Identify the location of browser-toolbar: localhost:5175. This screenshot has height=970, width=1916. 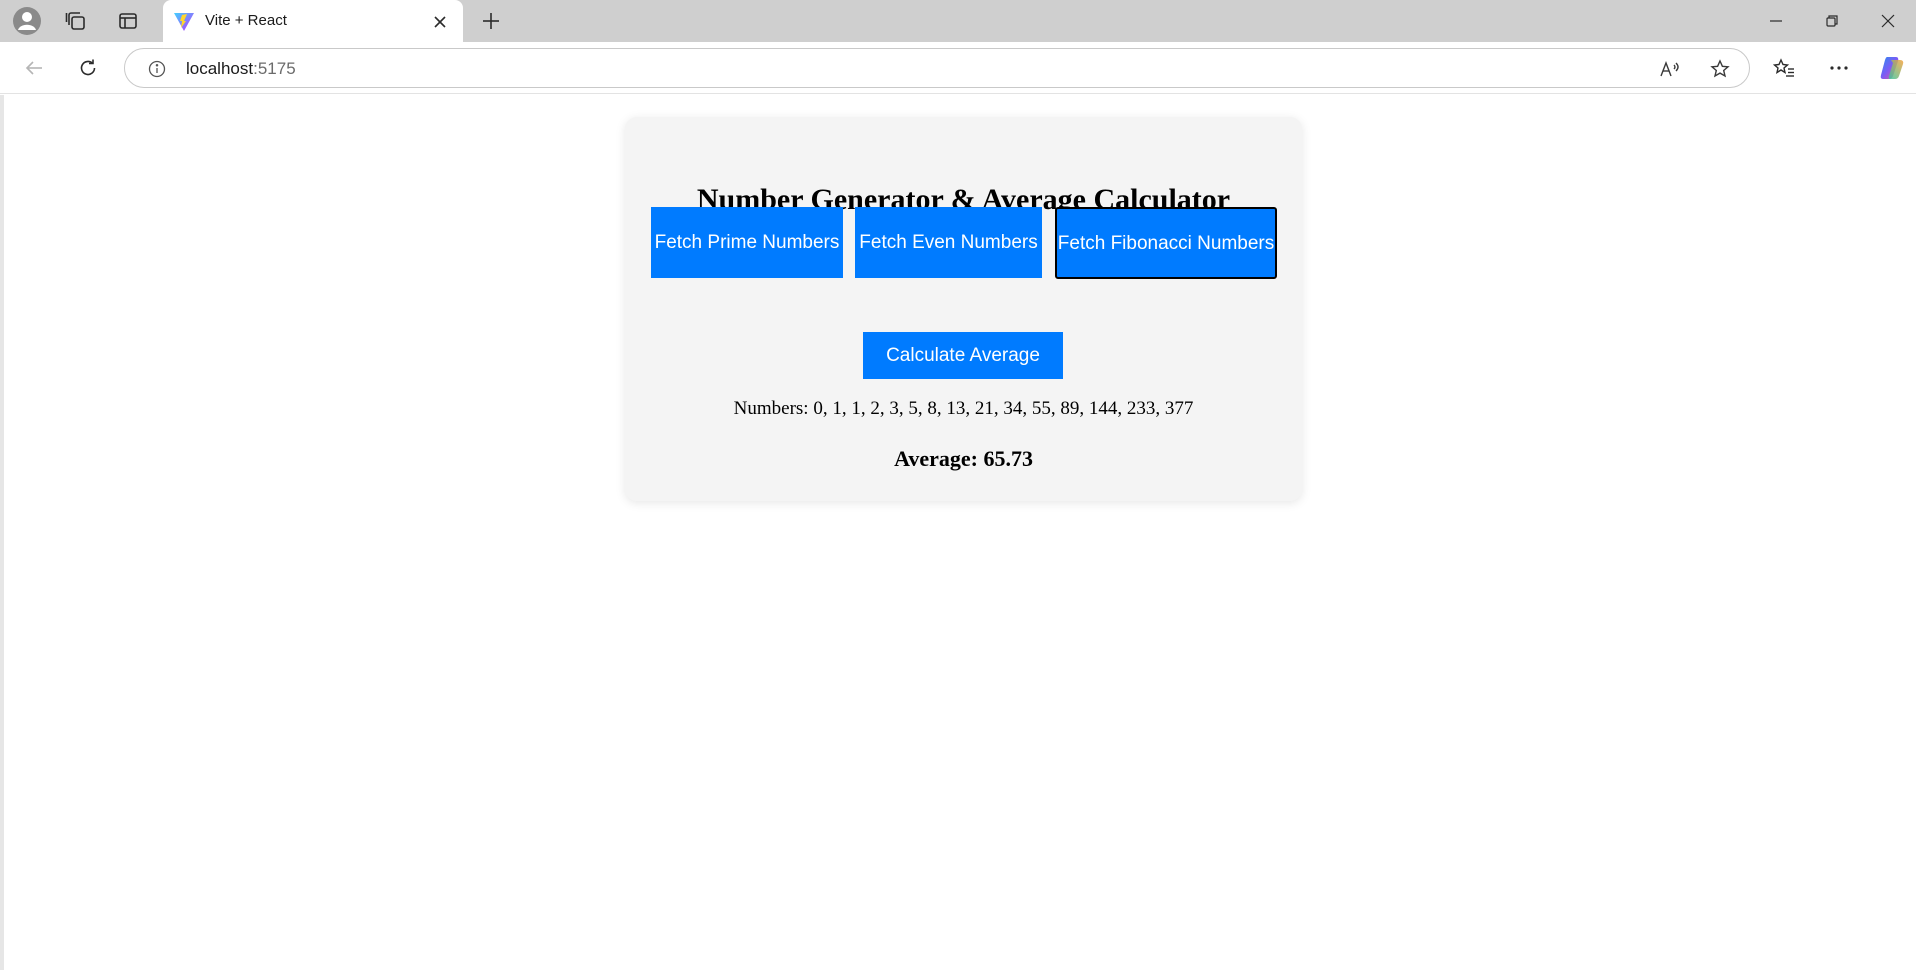
(958, 68).